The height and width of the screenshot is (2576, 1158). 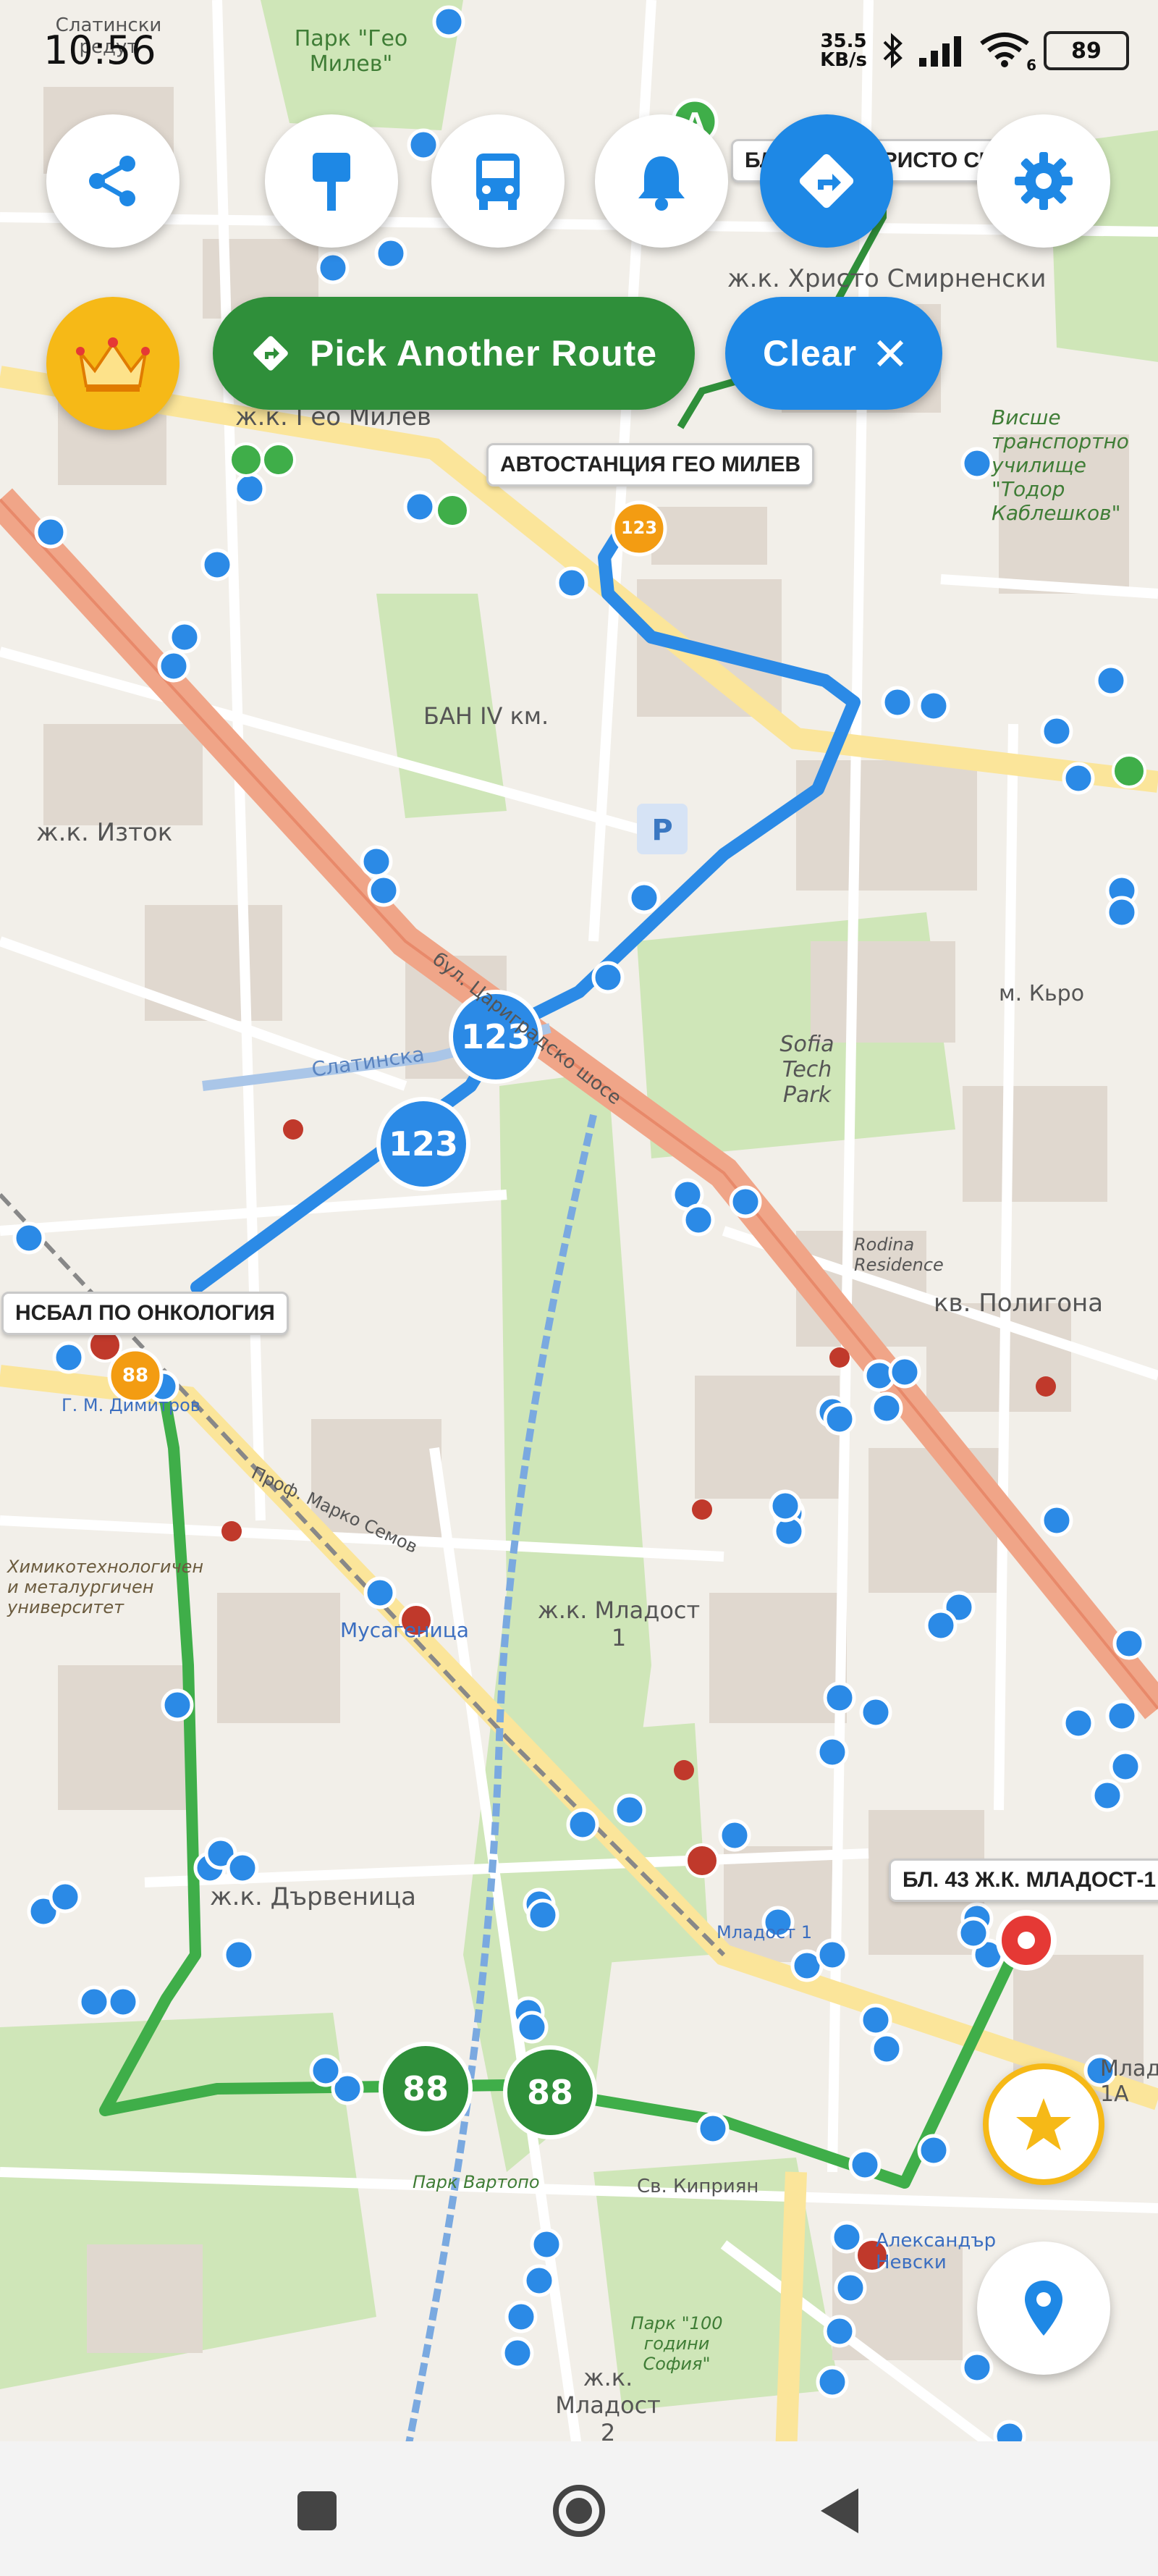 I want to click on stop-label-bus-station: АВТОСТАНЦИЯ ГЕО МИЛЕВ, so click(x=650, y=465).